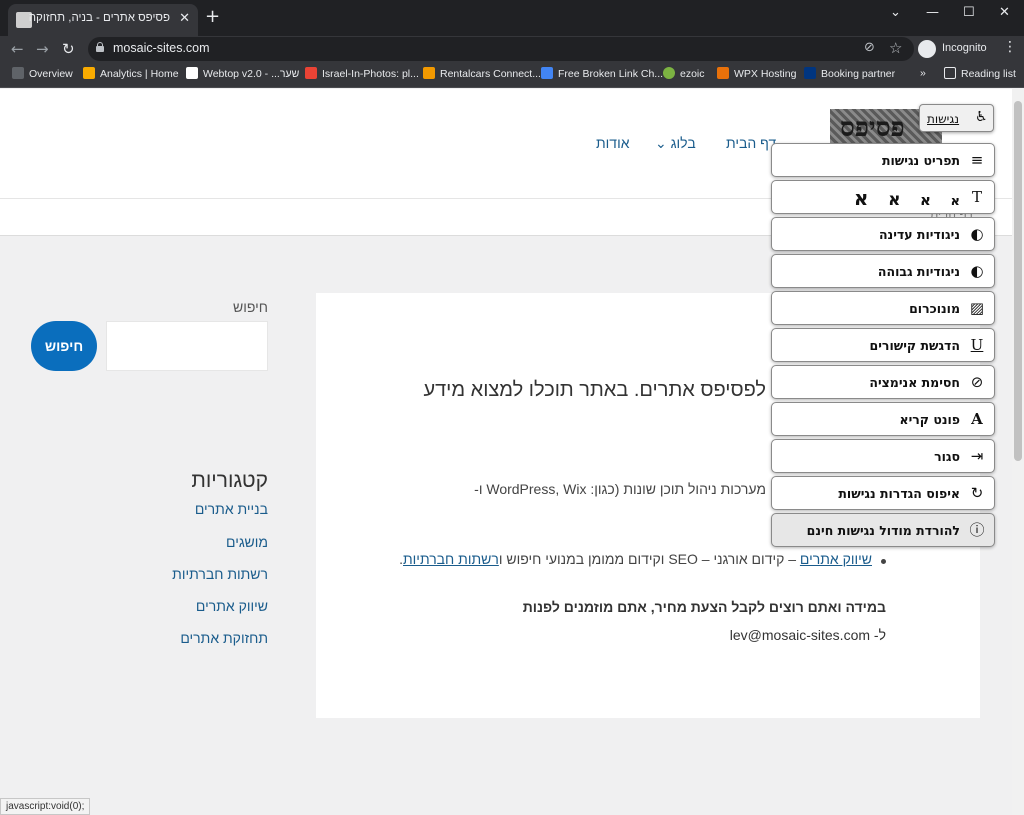  Describe the element at coordinates (883, 271) in the screenshot. I see `high-contrast-button: ניגודיות גבוהה ◐` at that location.